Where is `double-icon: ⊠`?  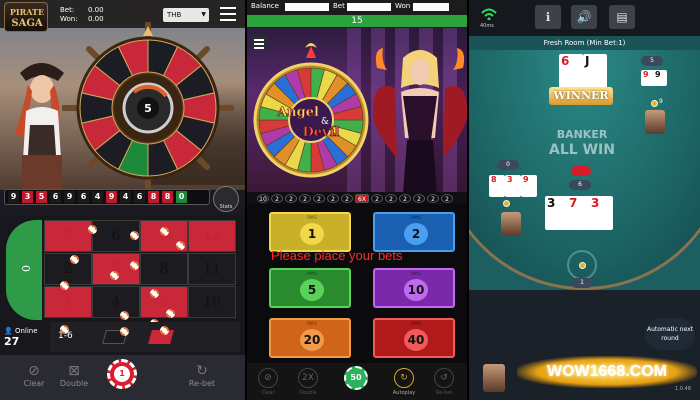
double-icon: ⊠ is located at coordinates (74, 371).